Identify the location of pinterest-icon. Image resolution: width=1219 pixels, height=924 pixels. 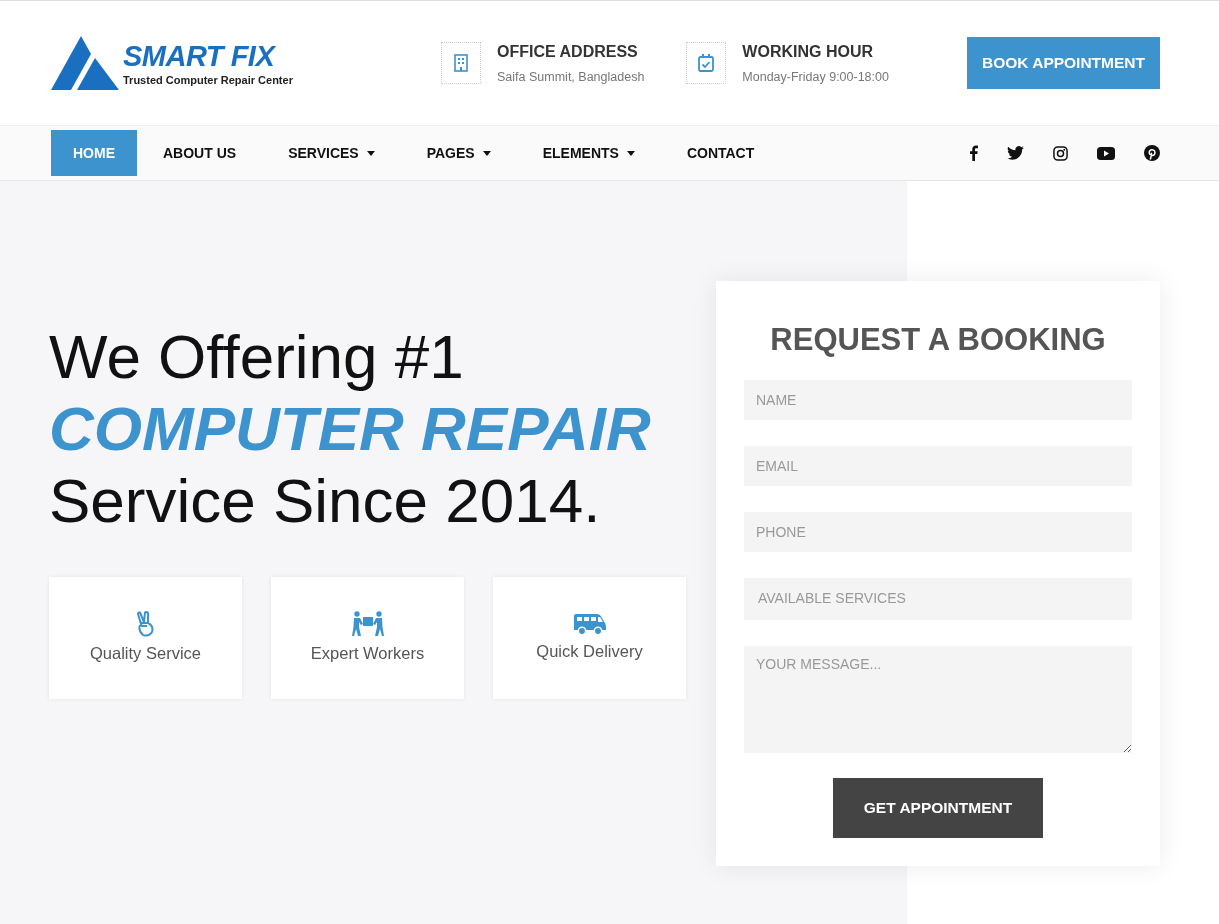
(1152, 153).